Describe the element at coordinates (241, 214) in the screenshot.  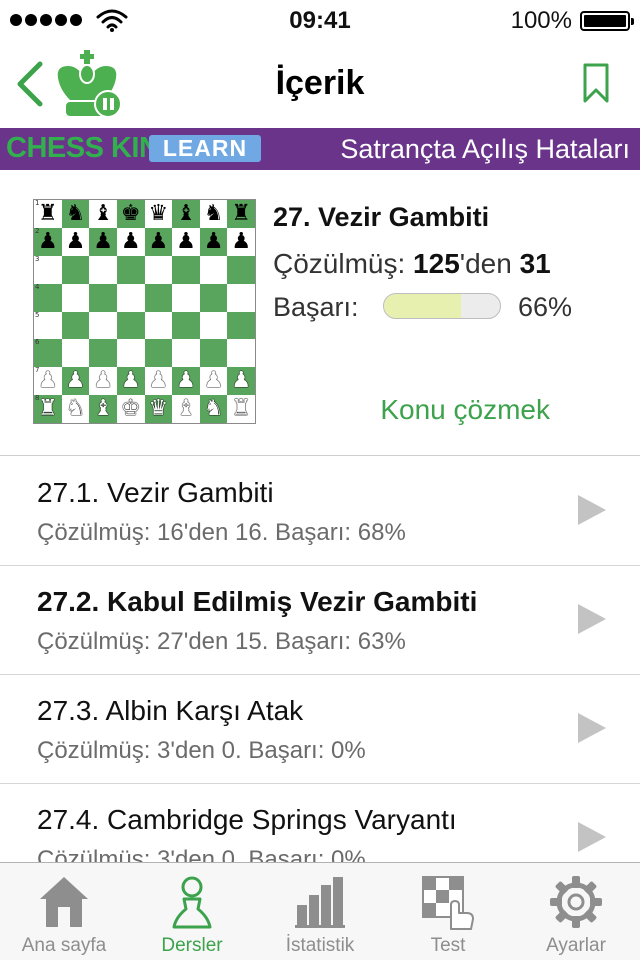
I see `board-square: ♜` at that location.